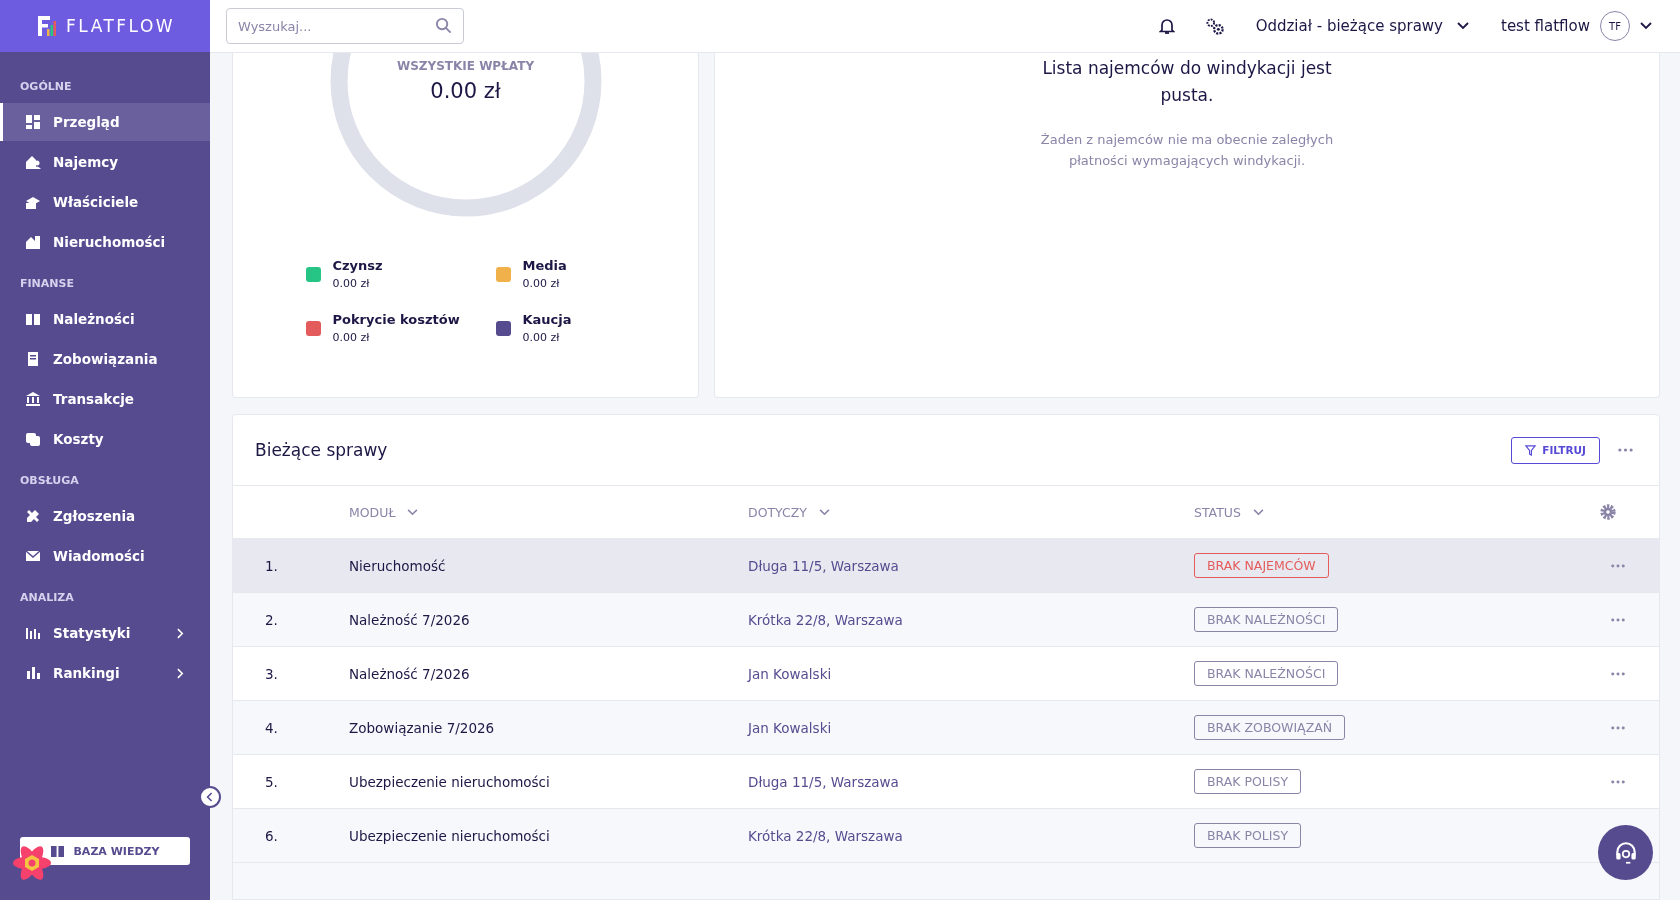 The width and height of the screenshot is (1680, 900). I want to click on bars-icon, so click(33, 633).